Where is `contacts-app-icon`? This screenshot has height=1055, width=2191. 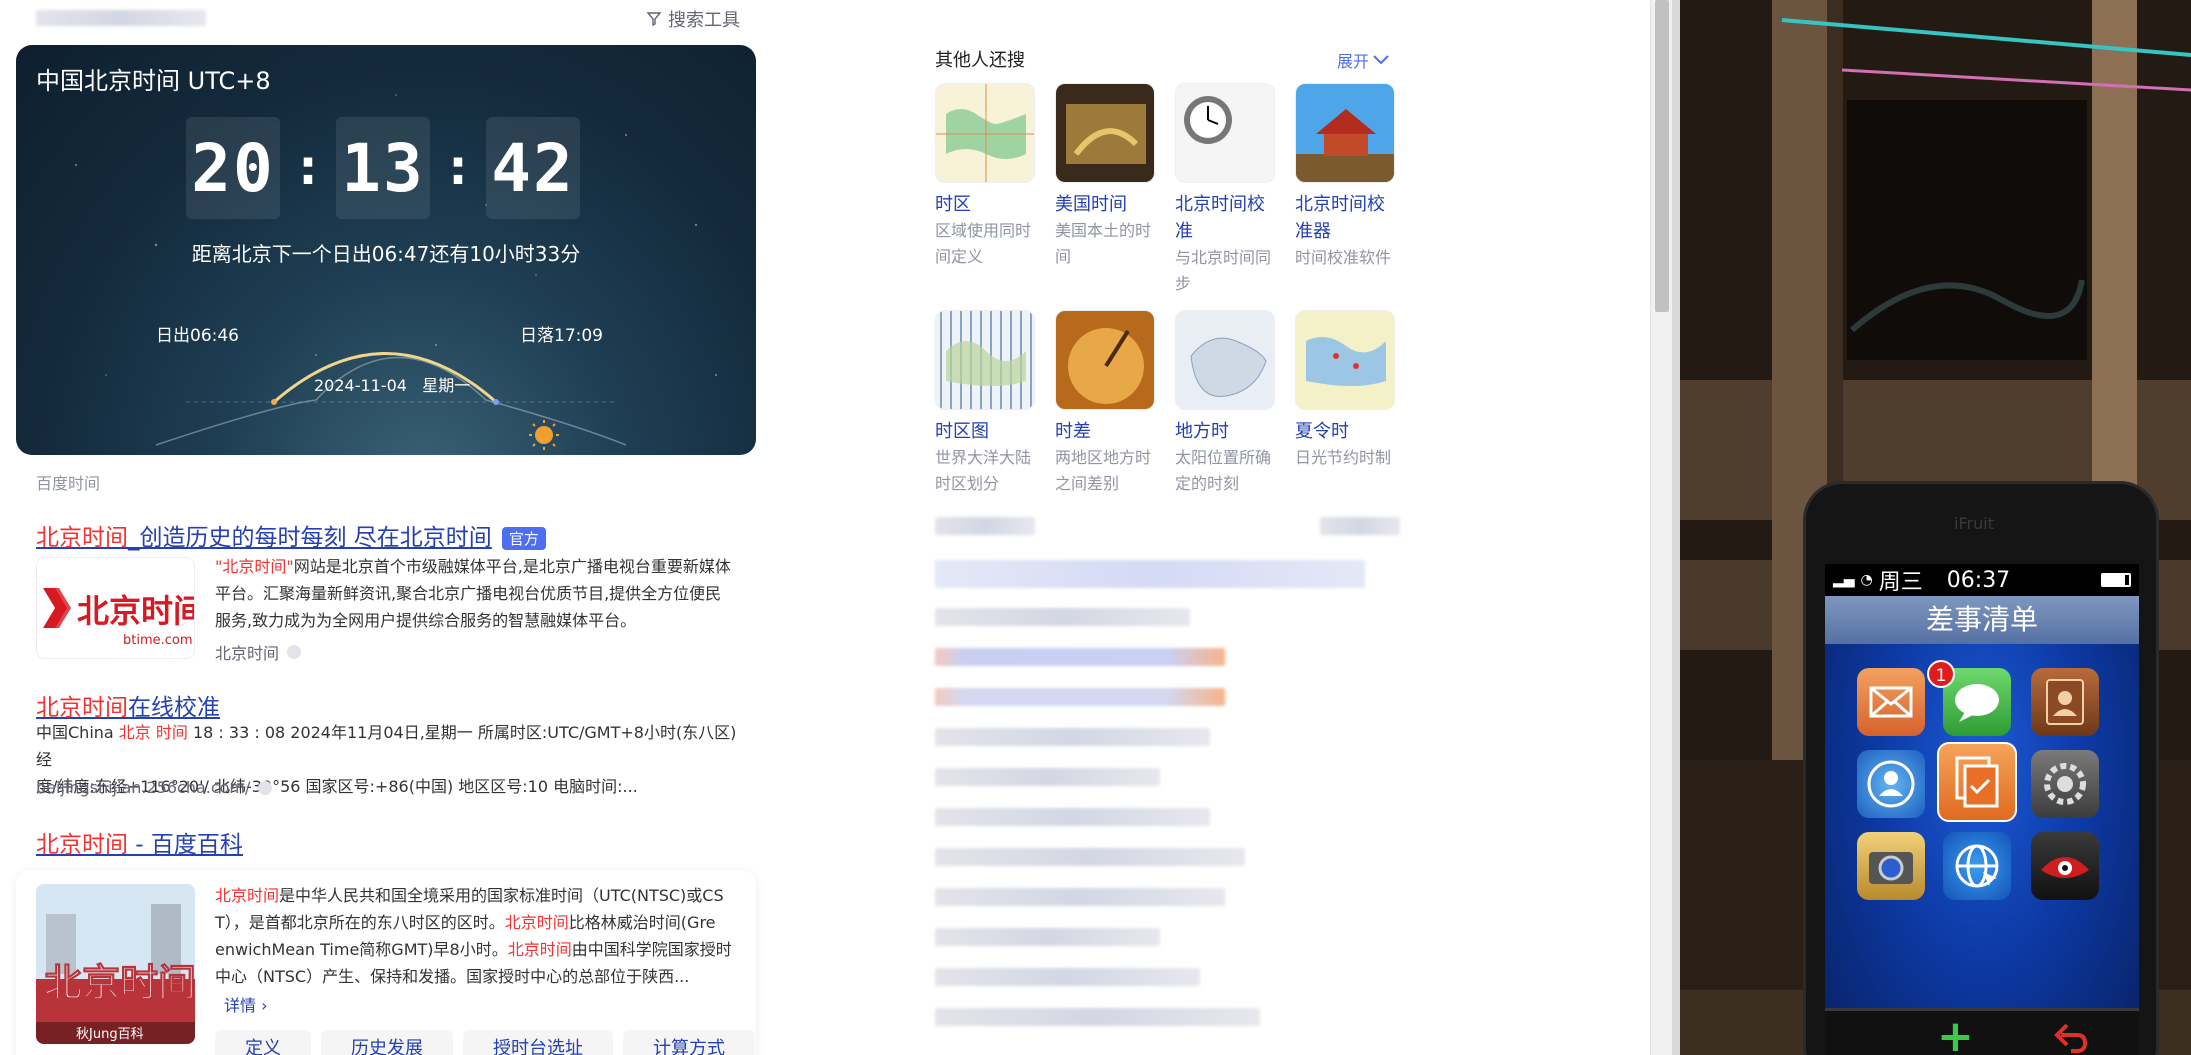
contacts-app-icon is located at coordinates (2065, 702).